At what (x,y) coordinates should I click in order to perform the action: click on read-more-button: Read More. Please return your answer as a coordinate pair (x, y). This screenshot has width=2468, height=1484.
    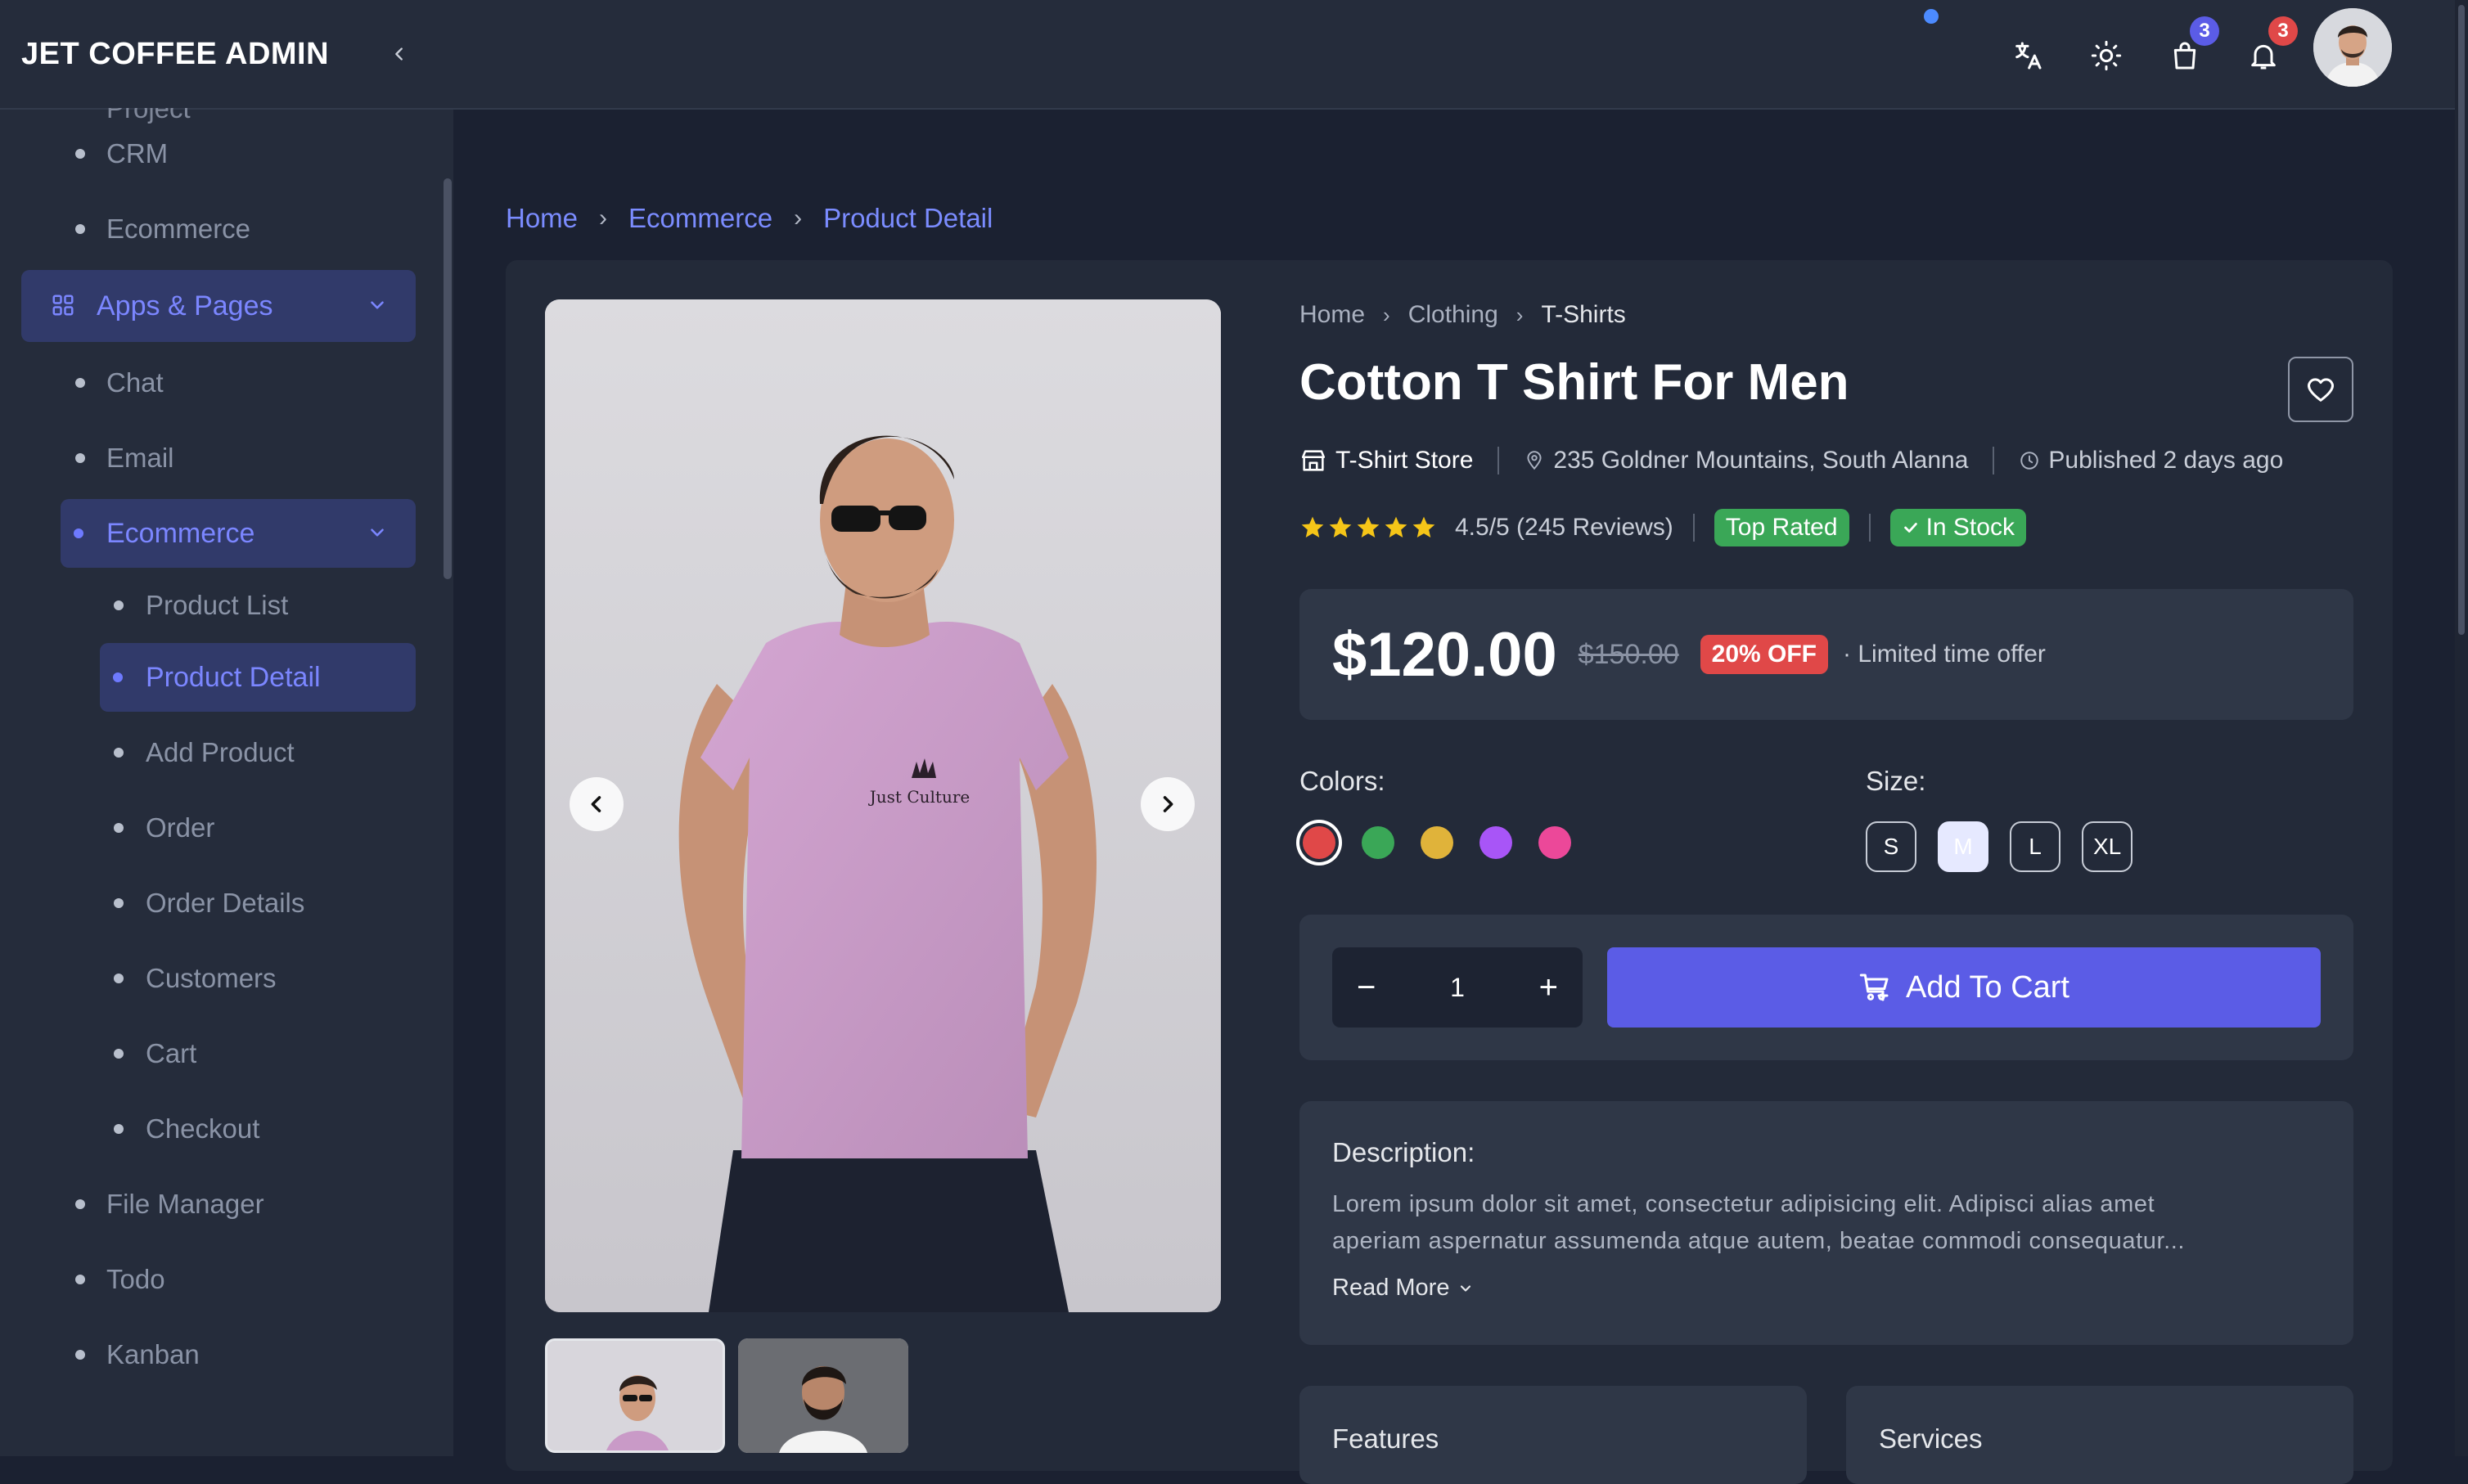
    Looking at the image, I should click on (1403, 1288).